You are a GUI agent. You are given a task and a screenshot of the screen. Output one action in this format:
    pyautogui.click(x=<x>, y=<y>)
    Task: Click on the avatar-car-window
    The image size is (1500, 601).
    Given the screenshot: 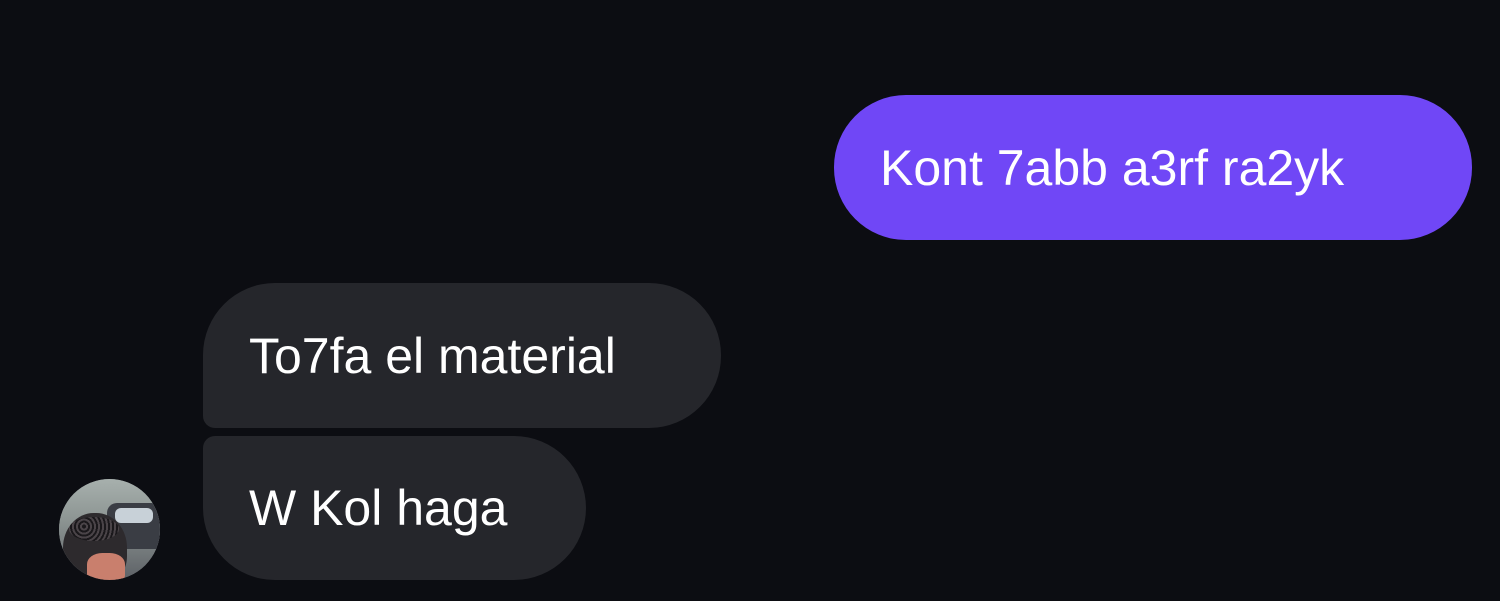 What is the action you would take?
    pyautogui.click(x=134, y=515)
    